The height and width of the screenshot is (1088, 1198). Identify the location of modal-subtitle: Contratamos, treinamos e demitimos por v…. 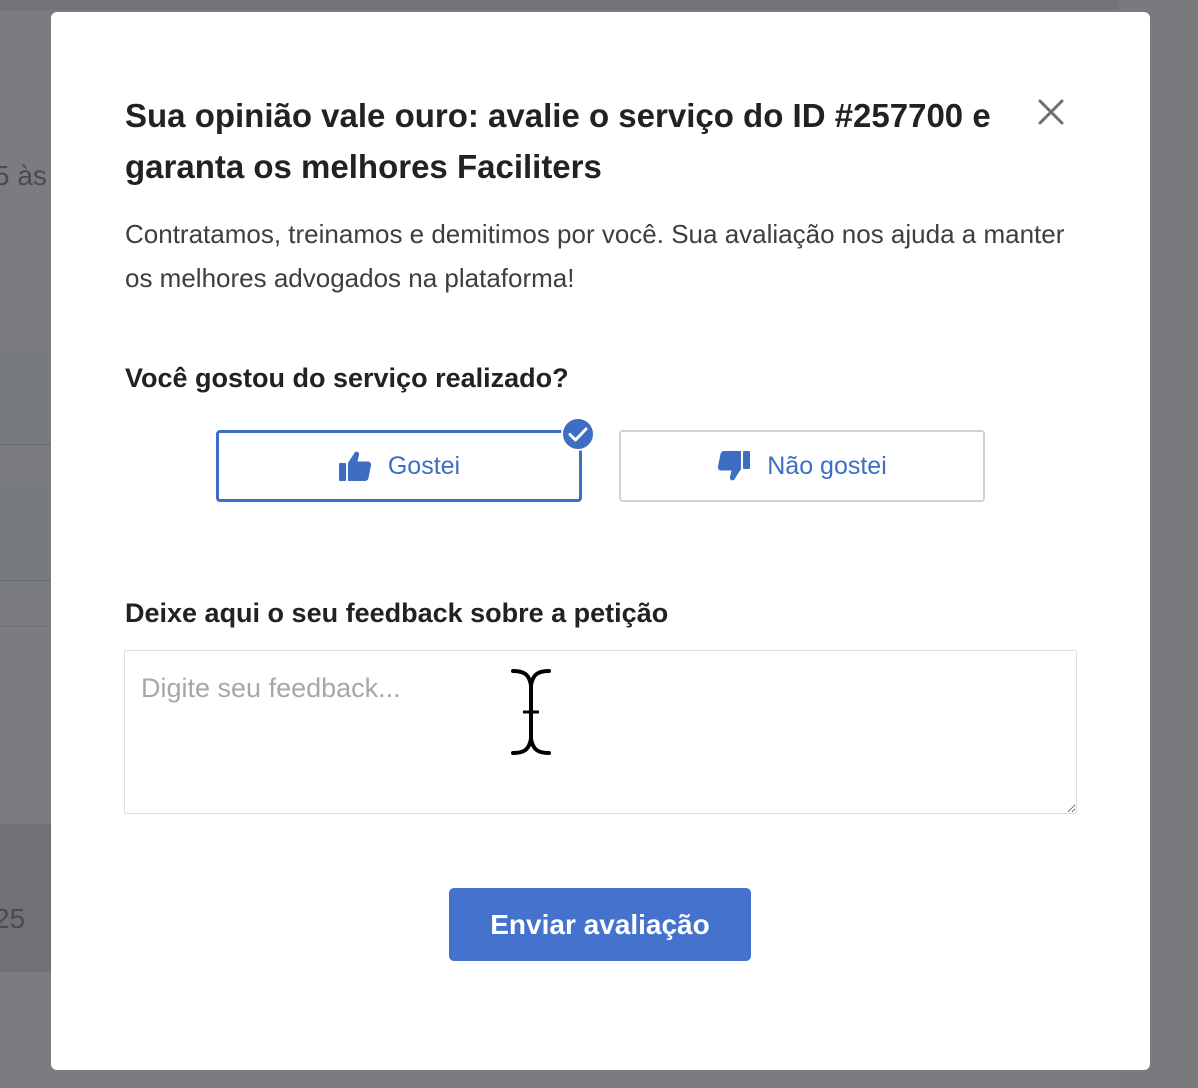
(595, 256).